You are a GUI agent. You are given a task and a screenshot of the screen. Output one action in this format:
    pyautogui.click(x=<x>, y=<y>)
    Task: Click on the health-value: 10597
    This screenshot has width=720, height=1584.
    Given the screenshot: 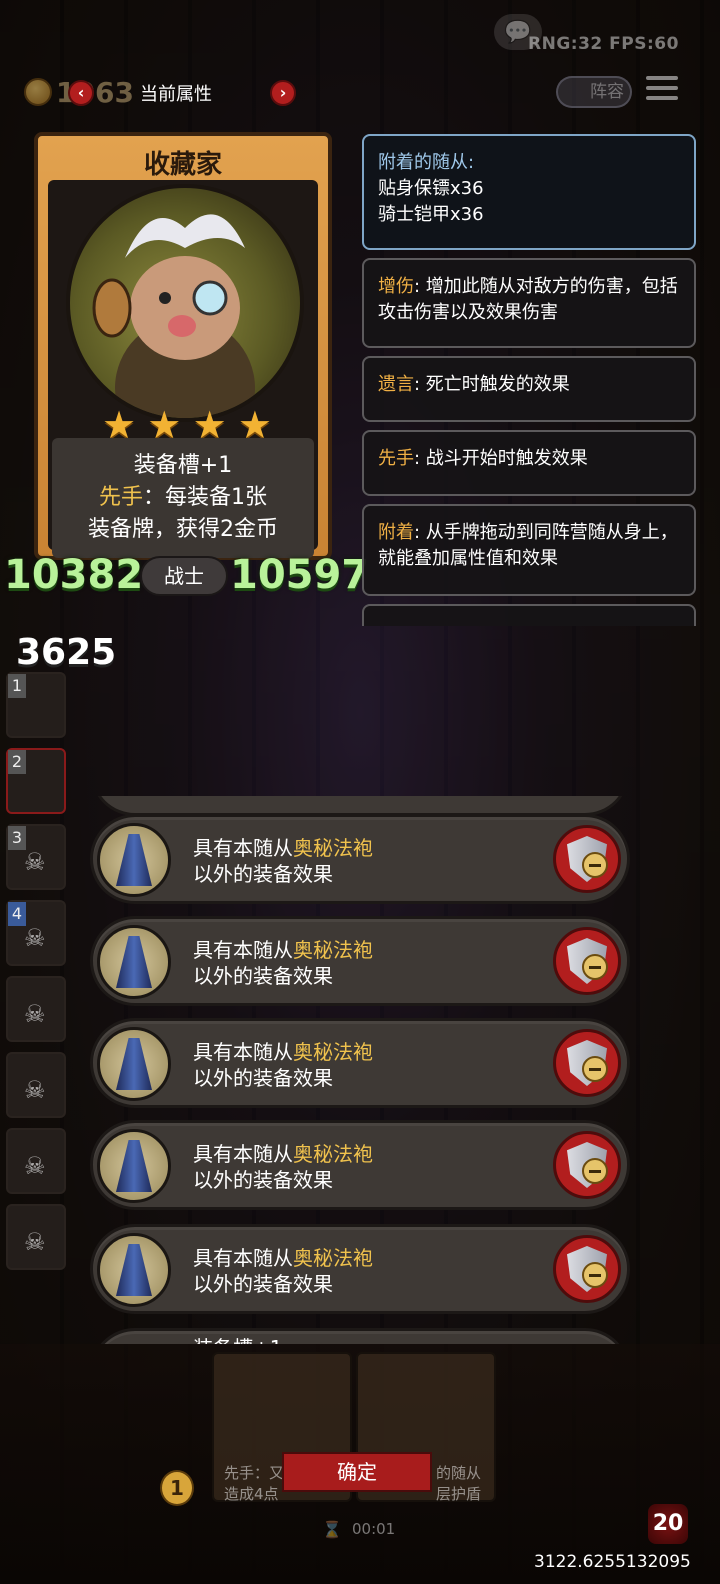 What is the action you would take?
    pyautogui.click(x=300, y=575)
    